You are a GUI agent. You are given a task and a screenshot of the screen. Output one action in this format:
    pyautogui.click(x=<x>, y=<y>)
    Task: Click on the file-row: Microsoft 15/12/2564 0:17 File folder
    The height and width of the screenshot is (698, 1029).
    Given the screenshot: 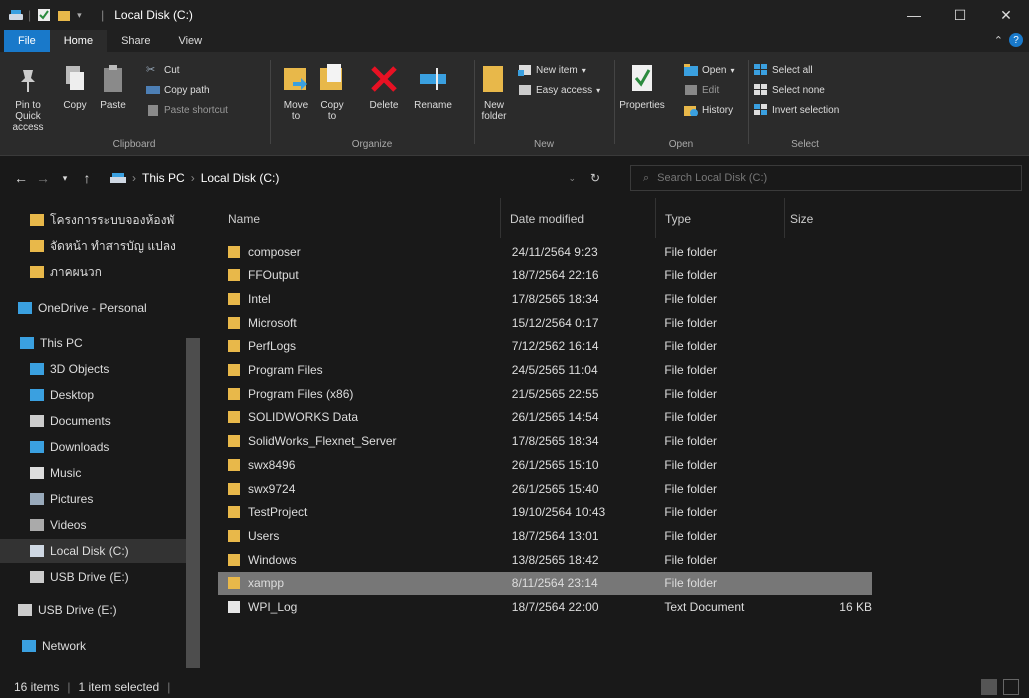 What is the action you would take?
    pyautogui.click(x=545, y=322)
    